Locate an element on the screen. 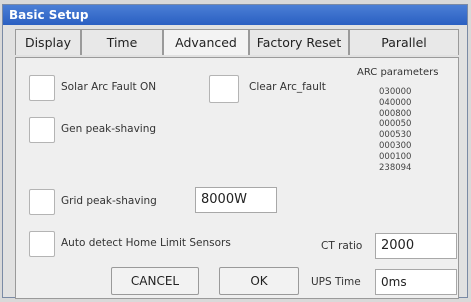 The width and height of the screenshot is (471, 302). arc-parameter-value: 000800 is located at coordinates (395, 113).